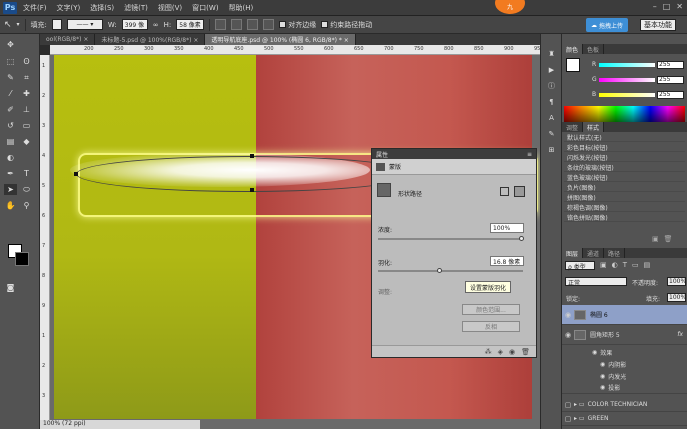 The height and width of the screenshot is (429, 687). Describe the element at coordinates (680, 334) in the screenshot. I see `fx-badge: fx` at that location.